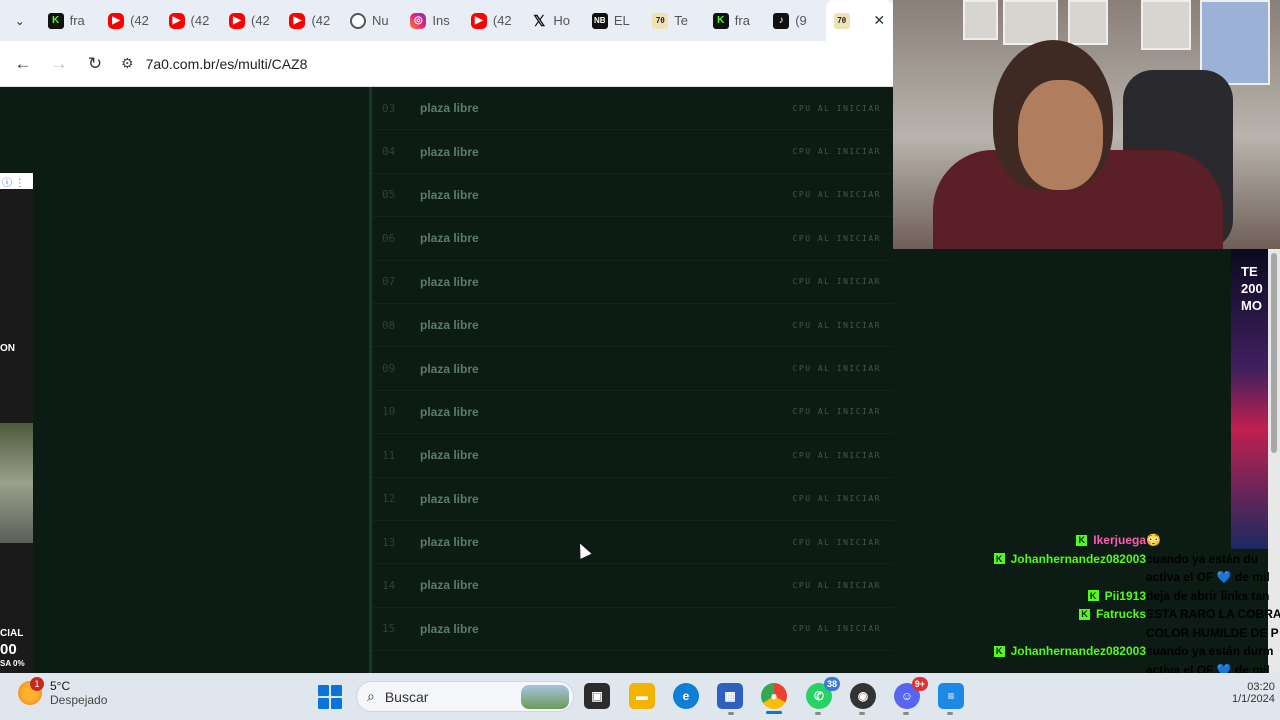 This screenshot has width=1280, height=720. Describe the element at coordinates (330, 697) in the screenshot. I see `start-button` at that location.